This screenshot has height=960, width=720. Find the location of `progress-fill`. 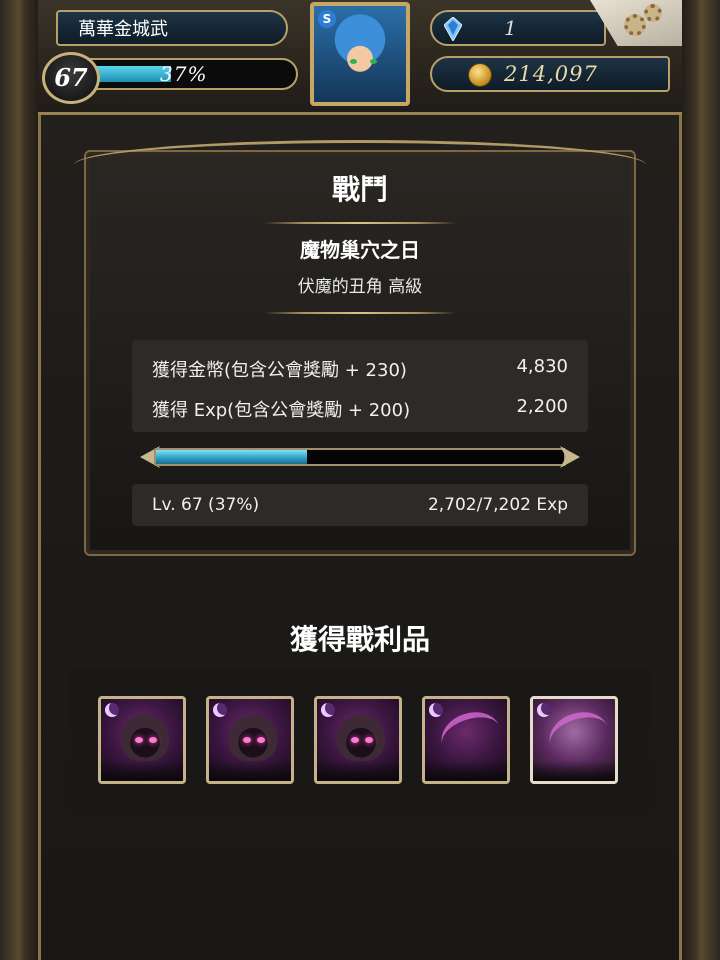

progress-fill is located at coordinates (231, 457).